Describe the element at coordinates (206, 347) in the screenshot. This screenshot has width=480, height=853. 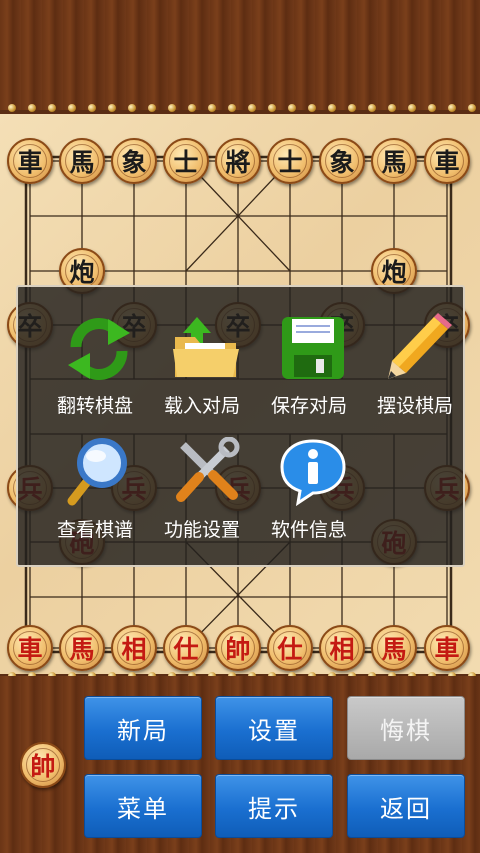
I see `folder-load-icon` at that location.